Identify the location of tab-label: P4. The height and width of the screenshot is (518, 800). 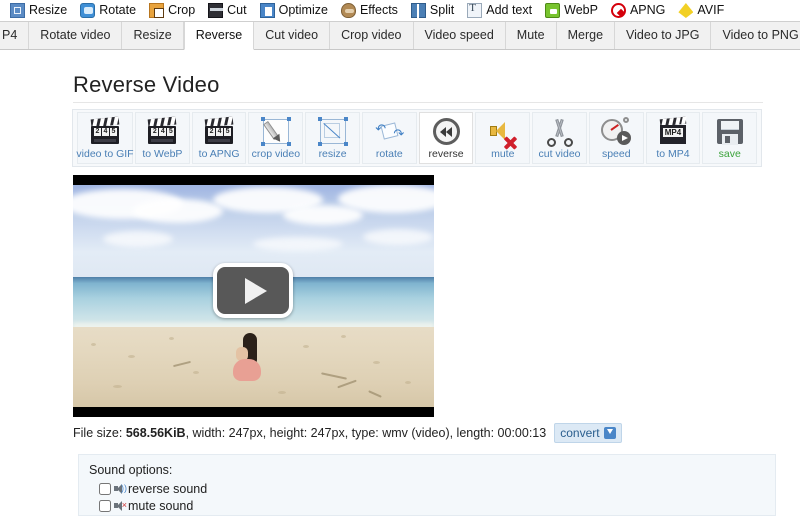
(10, 35).